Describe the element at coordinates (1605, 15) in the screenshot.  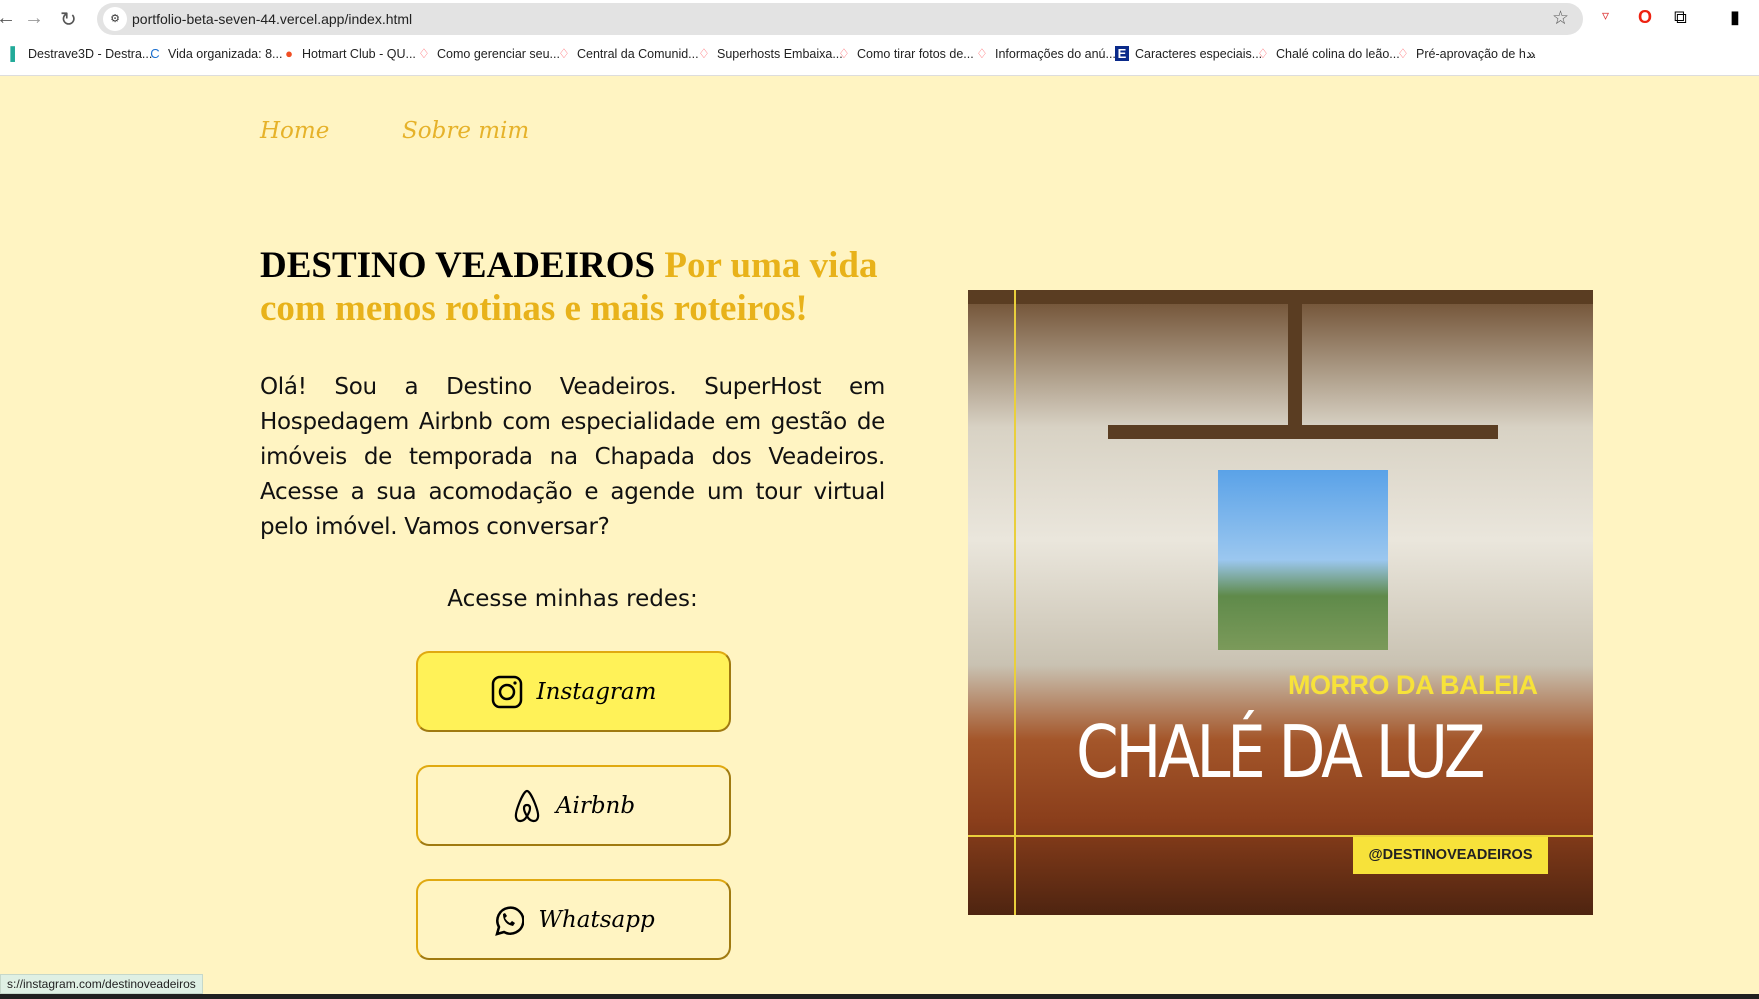
I see `extension-icon: ▿` at that location.